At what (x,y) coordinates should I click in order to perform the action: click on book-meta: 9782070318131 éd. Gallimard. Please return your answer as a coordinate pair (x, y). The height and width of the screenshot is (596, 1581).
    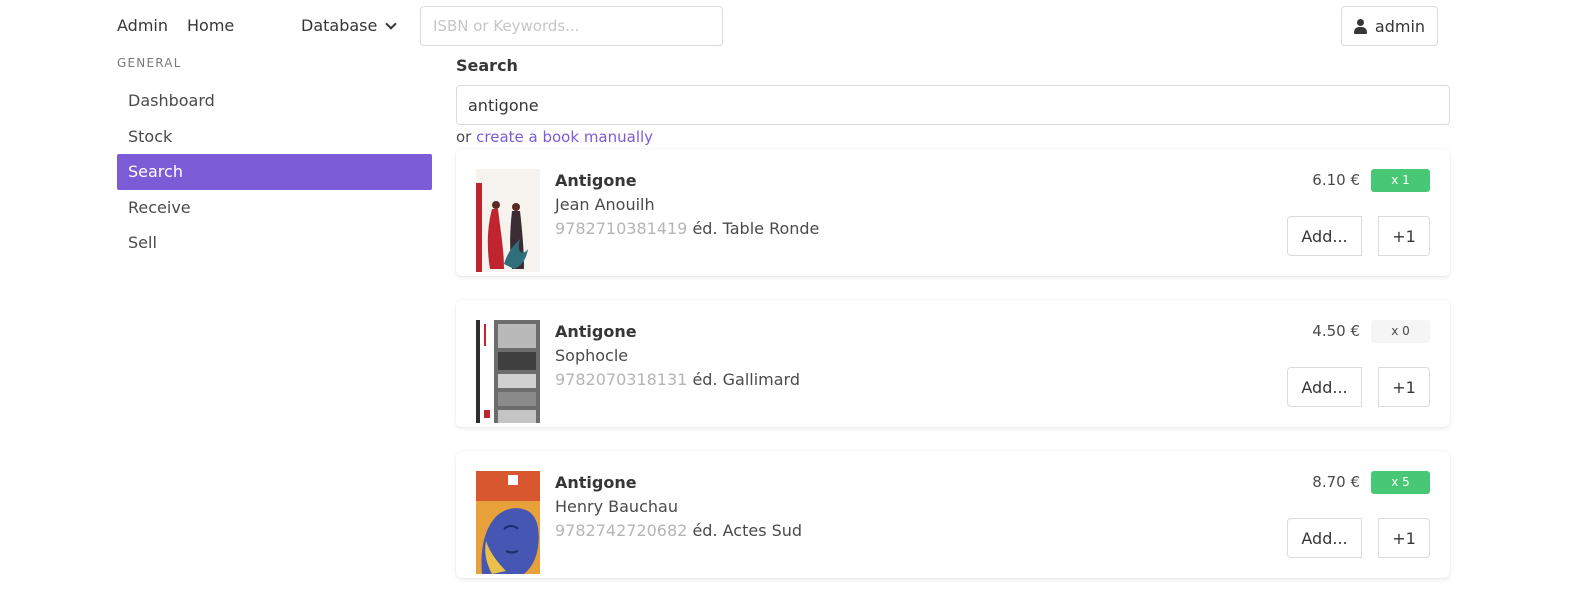
    Looking at the image, I should click on (677, 379).